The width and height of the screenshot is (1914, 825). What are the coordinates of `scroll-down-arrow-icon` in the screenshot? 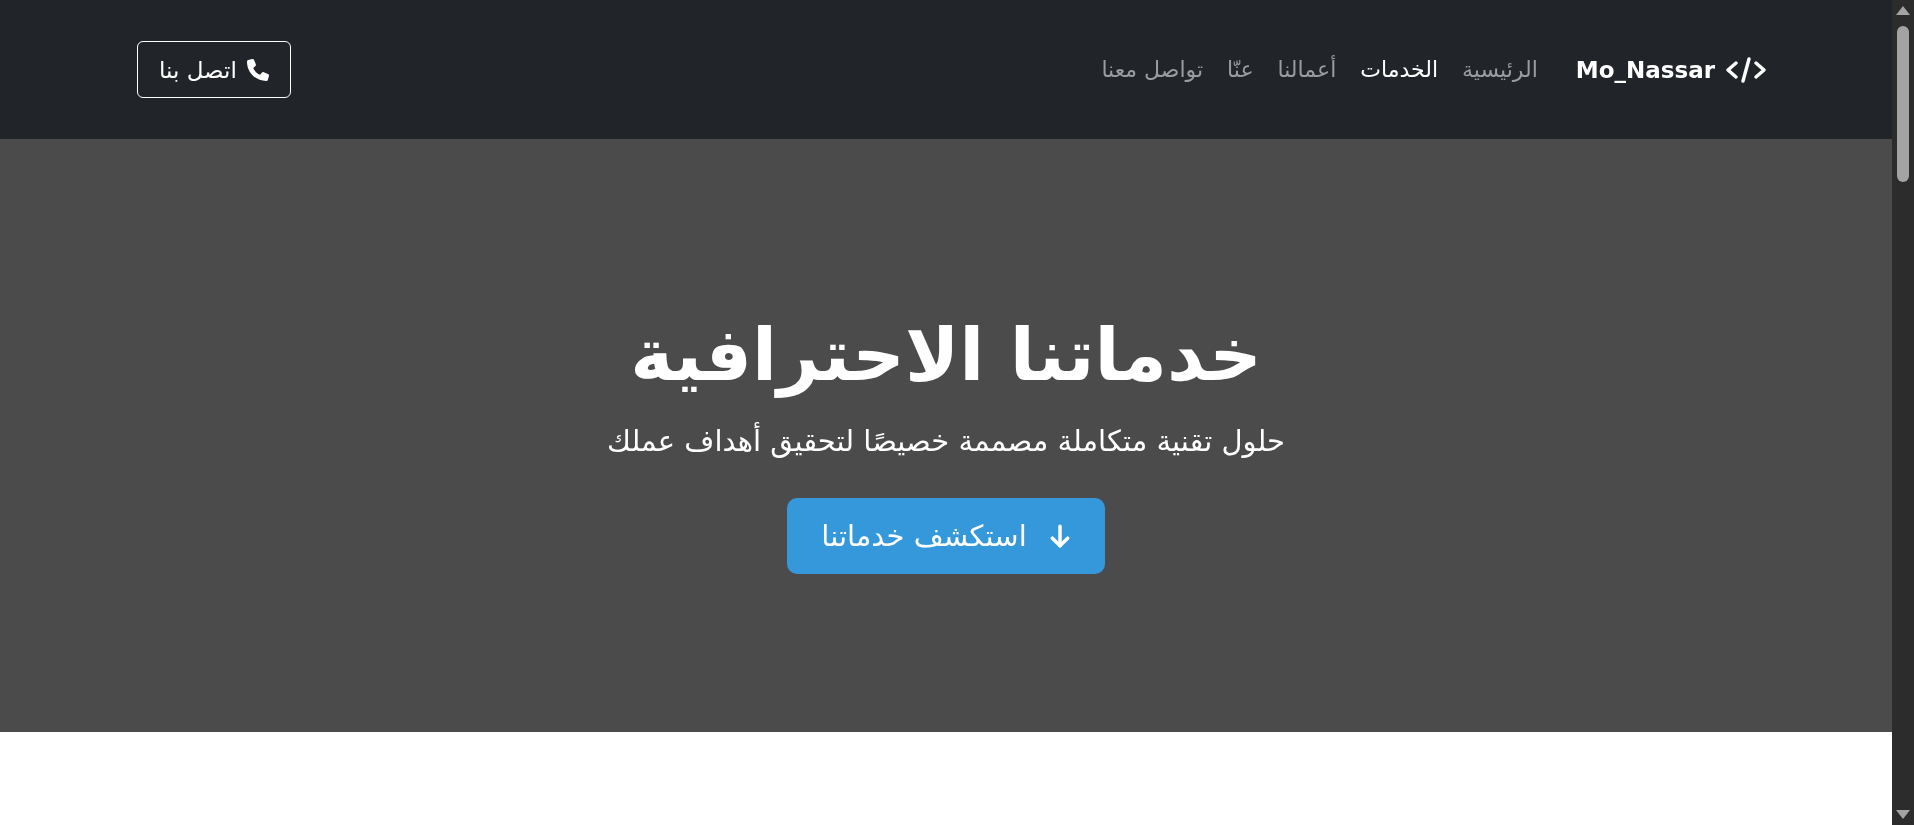 It's located at (1903, 814).